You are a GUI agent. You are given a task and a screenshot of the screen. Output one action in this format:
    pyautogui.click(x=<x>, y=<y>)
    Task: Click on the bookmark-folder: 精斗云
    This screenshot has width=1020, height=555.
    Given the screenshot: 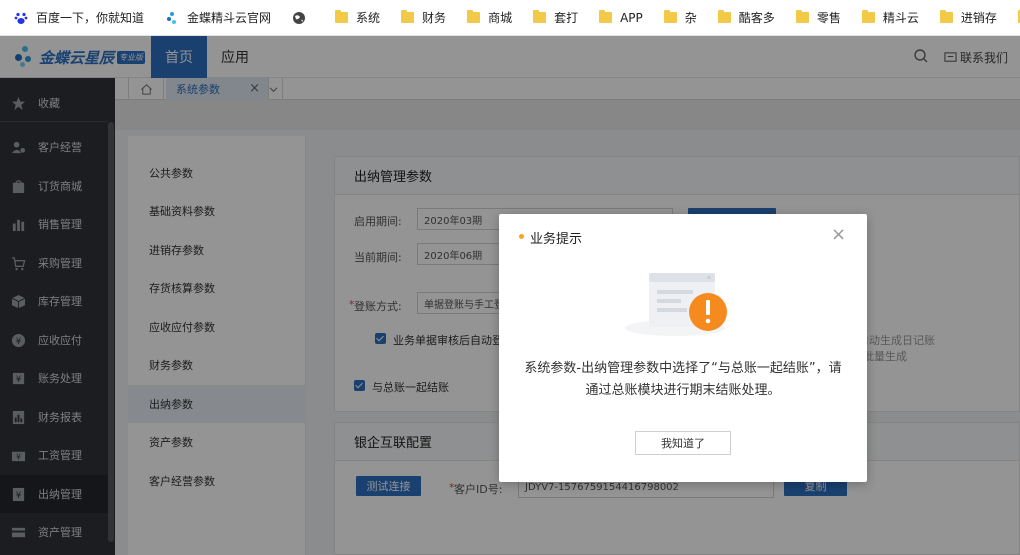 What is the action you would take?
    pyautogui.click(x=890, y=17)
    